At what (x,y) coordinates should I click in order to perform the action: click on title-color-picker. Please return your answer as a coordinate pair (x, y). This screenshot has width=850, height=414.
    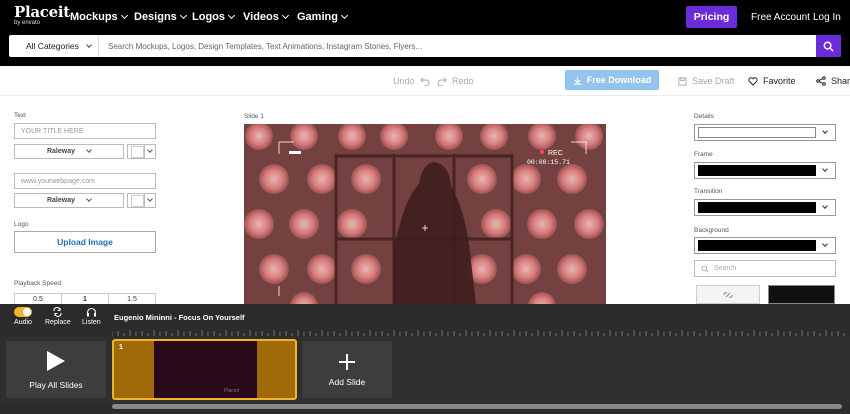
    Looking at the image, I should click on (141, 151).